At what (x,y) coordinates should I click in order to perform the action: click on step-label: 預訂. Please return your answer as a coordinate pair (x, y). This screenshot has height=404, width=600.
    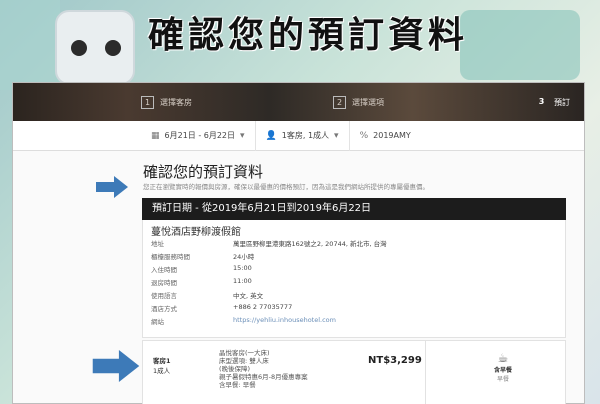
    Looking at the image, I should click on (562, 102).